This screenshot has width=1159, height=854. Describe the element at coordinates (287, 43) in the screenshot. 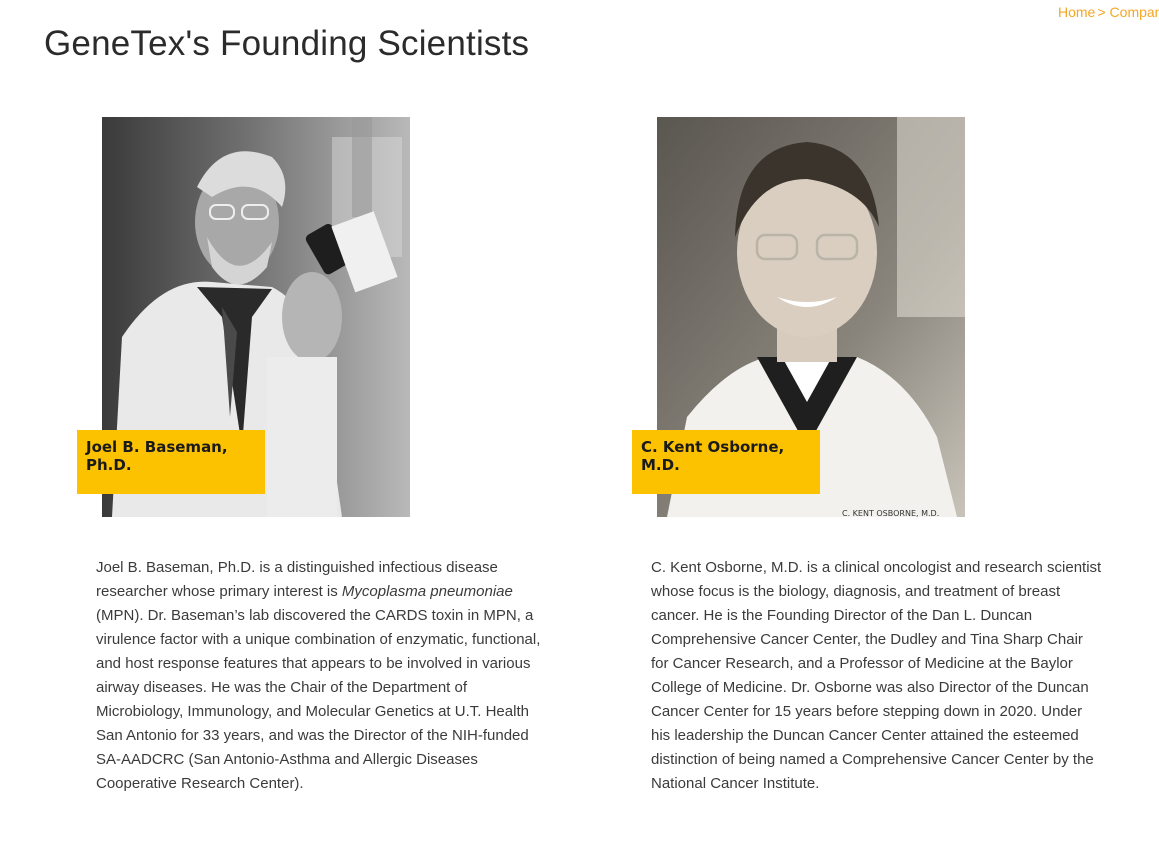

I see `page-title: GeneTex's Founding Scientists` at that location.